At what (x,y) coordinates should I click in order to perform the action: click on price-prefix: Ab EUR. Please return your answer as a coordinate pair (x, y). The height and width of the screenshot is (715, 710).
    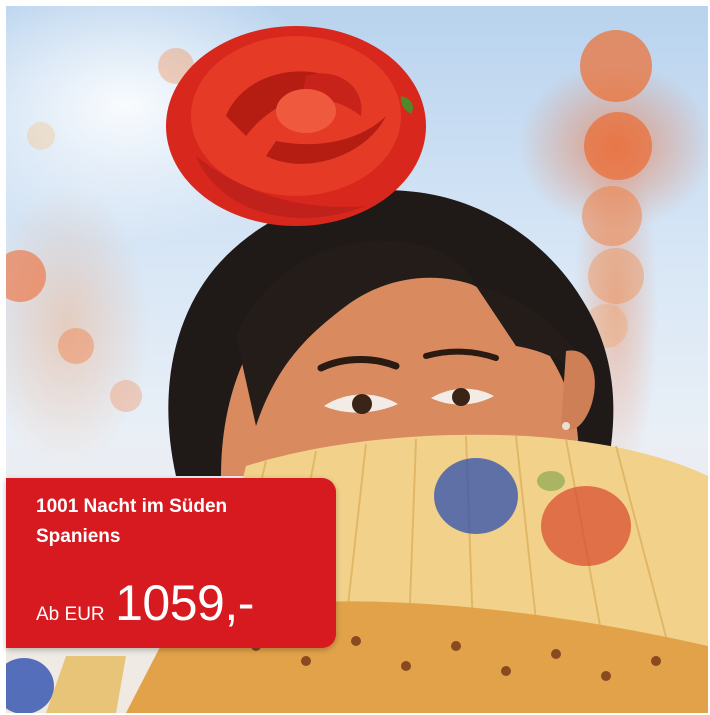
    Looking at the image, I should click on (70, 614).